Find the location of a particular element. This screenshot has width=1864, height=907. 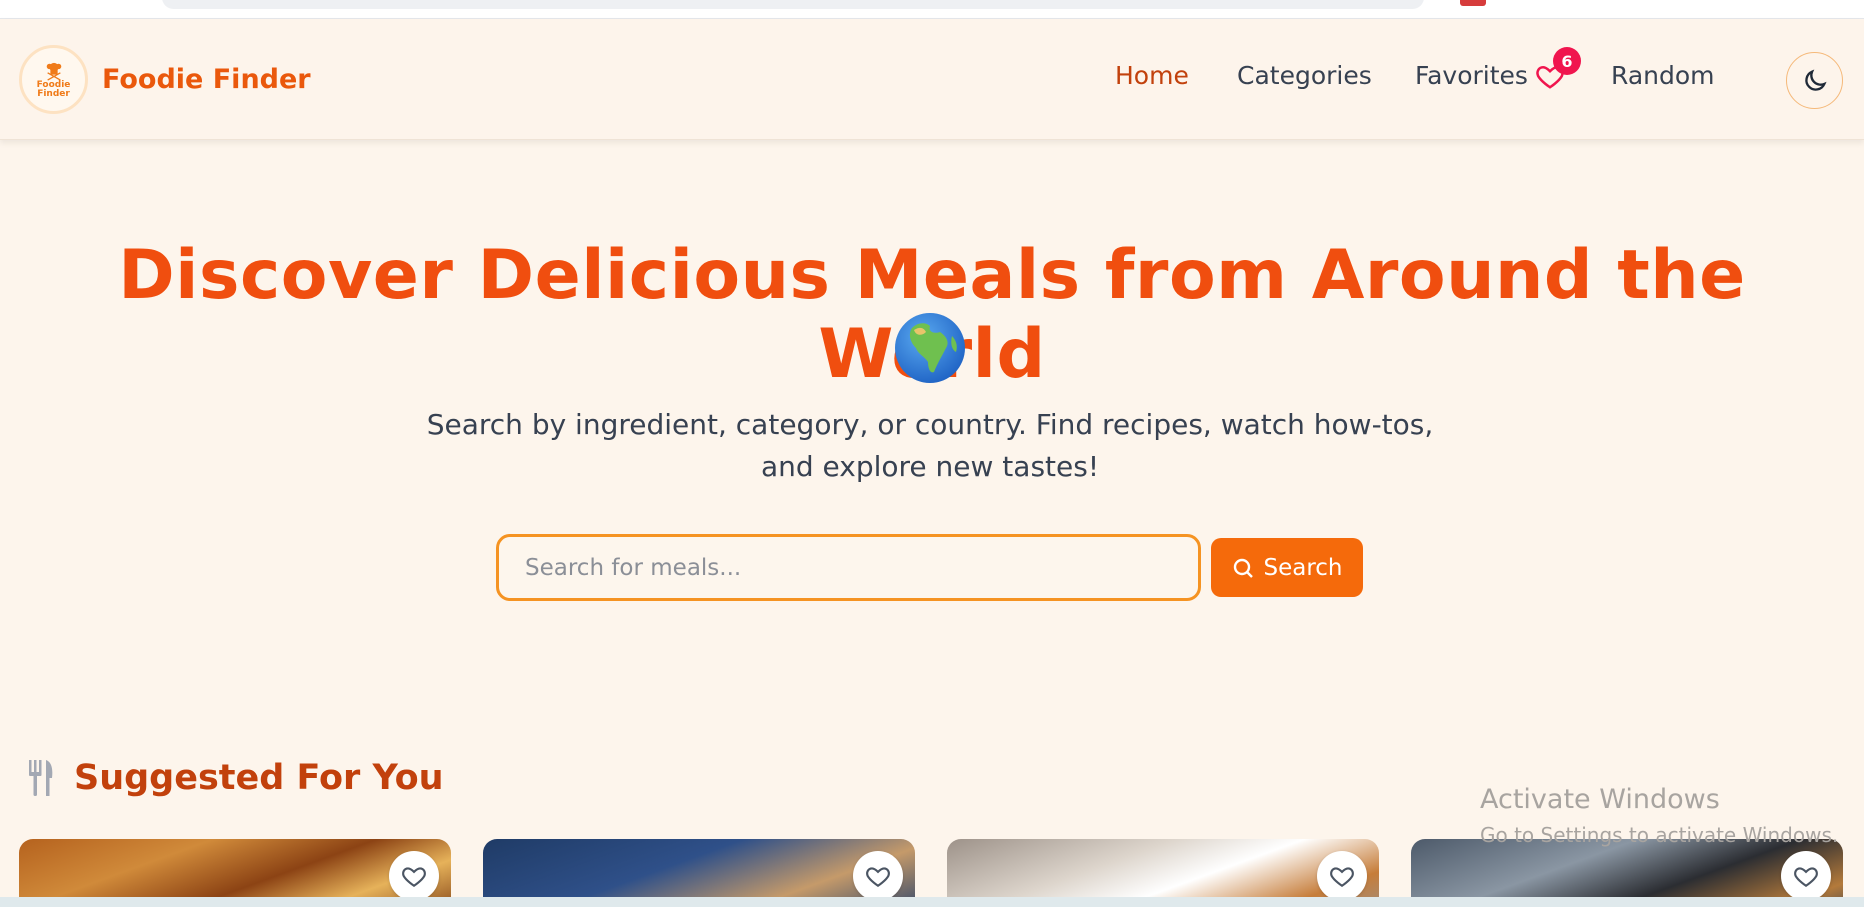

theme-toggle-button is located at coordinates (1814, 80).